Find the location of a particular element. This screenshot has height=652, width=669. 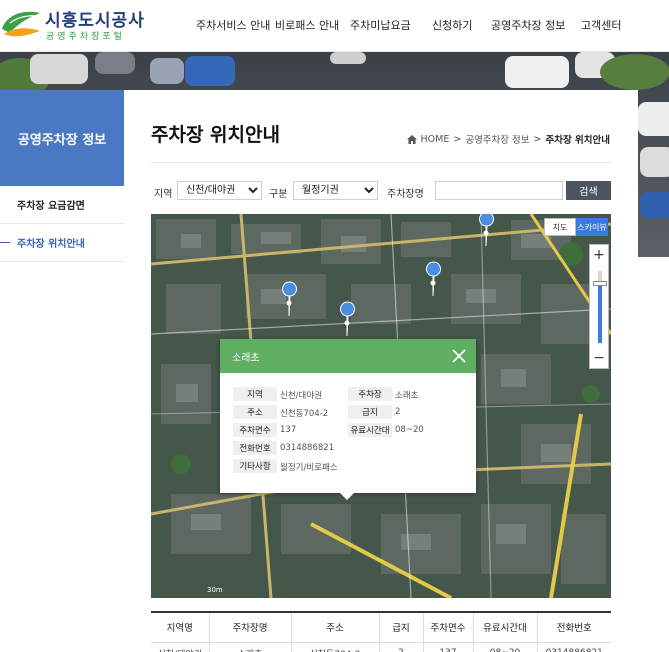

logo-title: 시흥도시공사 is located at coordinates (95, 21).